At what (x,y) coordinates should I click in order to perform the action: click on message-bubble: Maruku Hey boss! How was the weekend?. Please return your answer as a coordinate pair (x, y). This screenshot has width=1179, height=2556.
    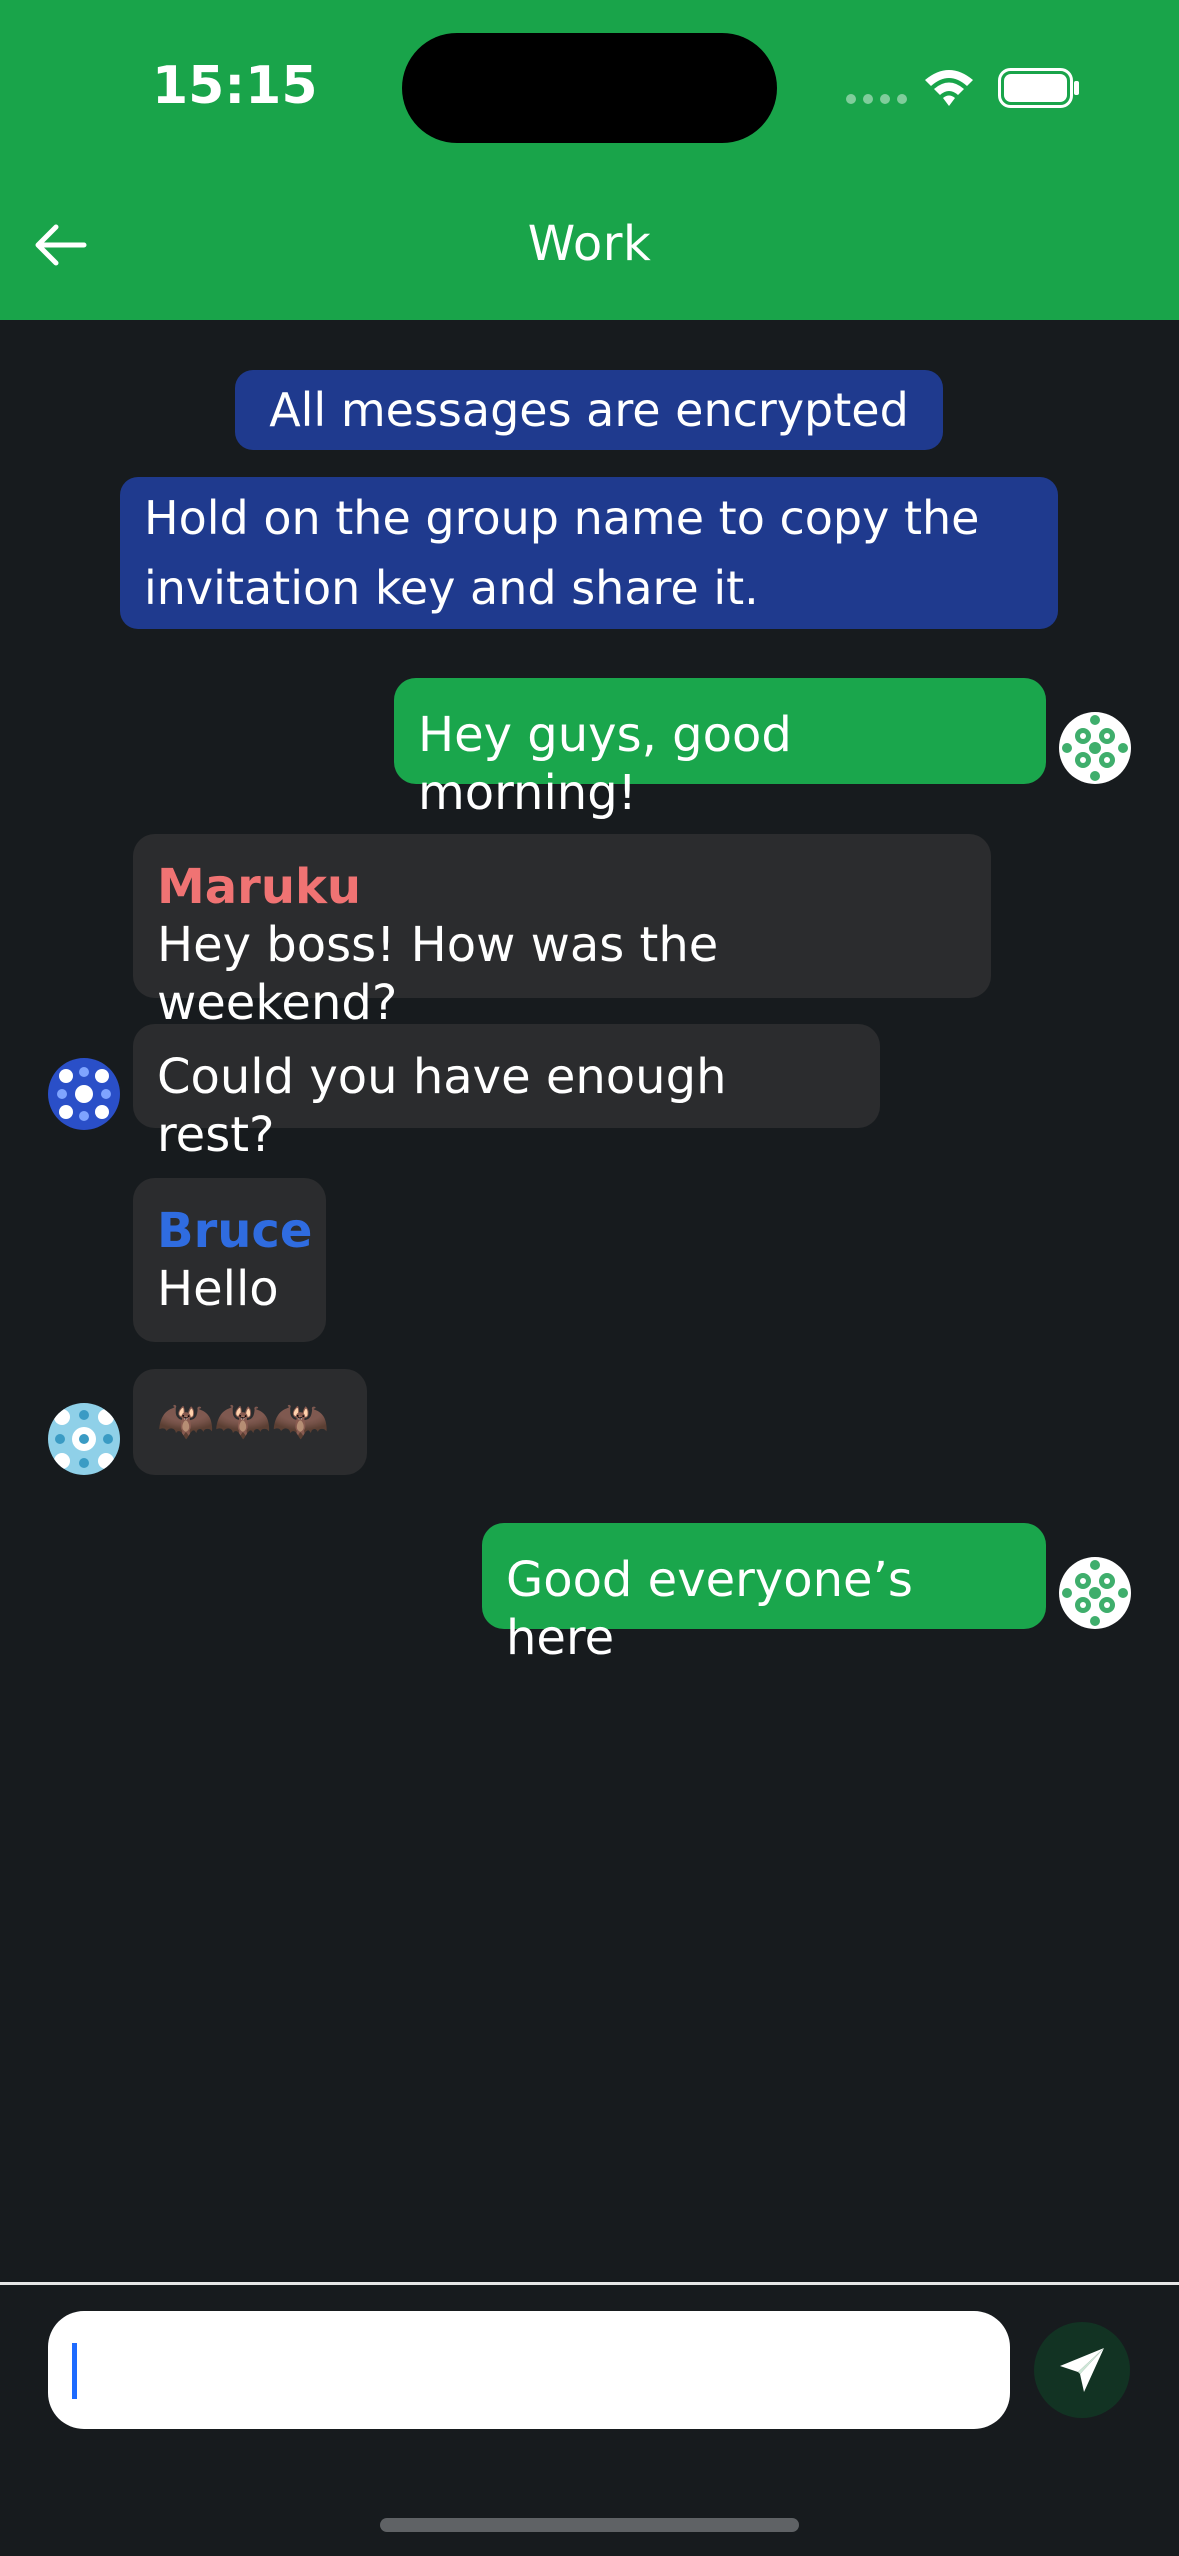
    Looking at the image, I should click on (562, 932).